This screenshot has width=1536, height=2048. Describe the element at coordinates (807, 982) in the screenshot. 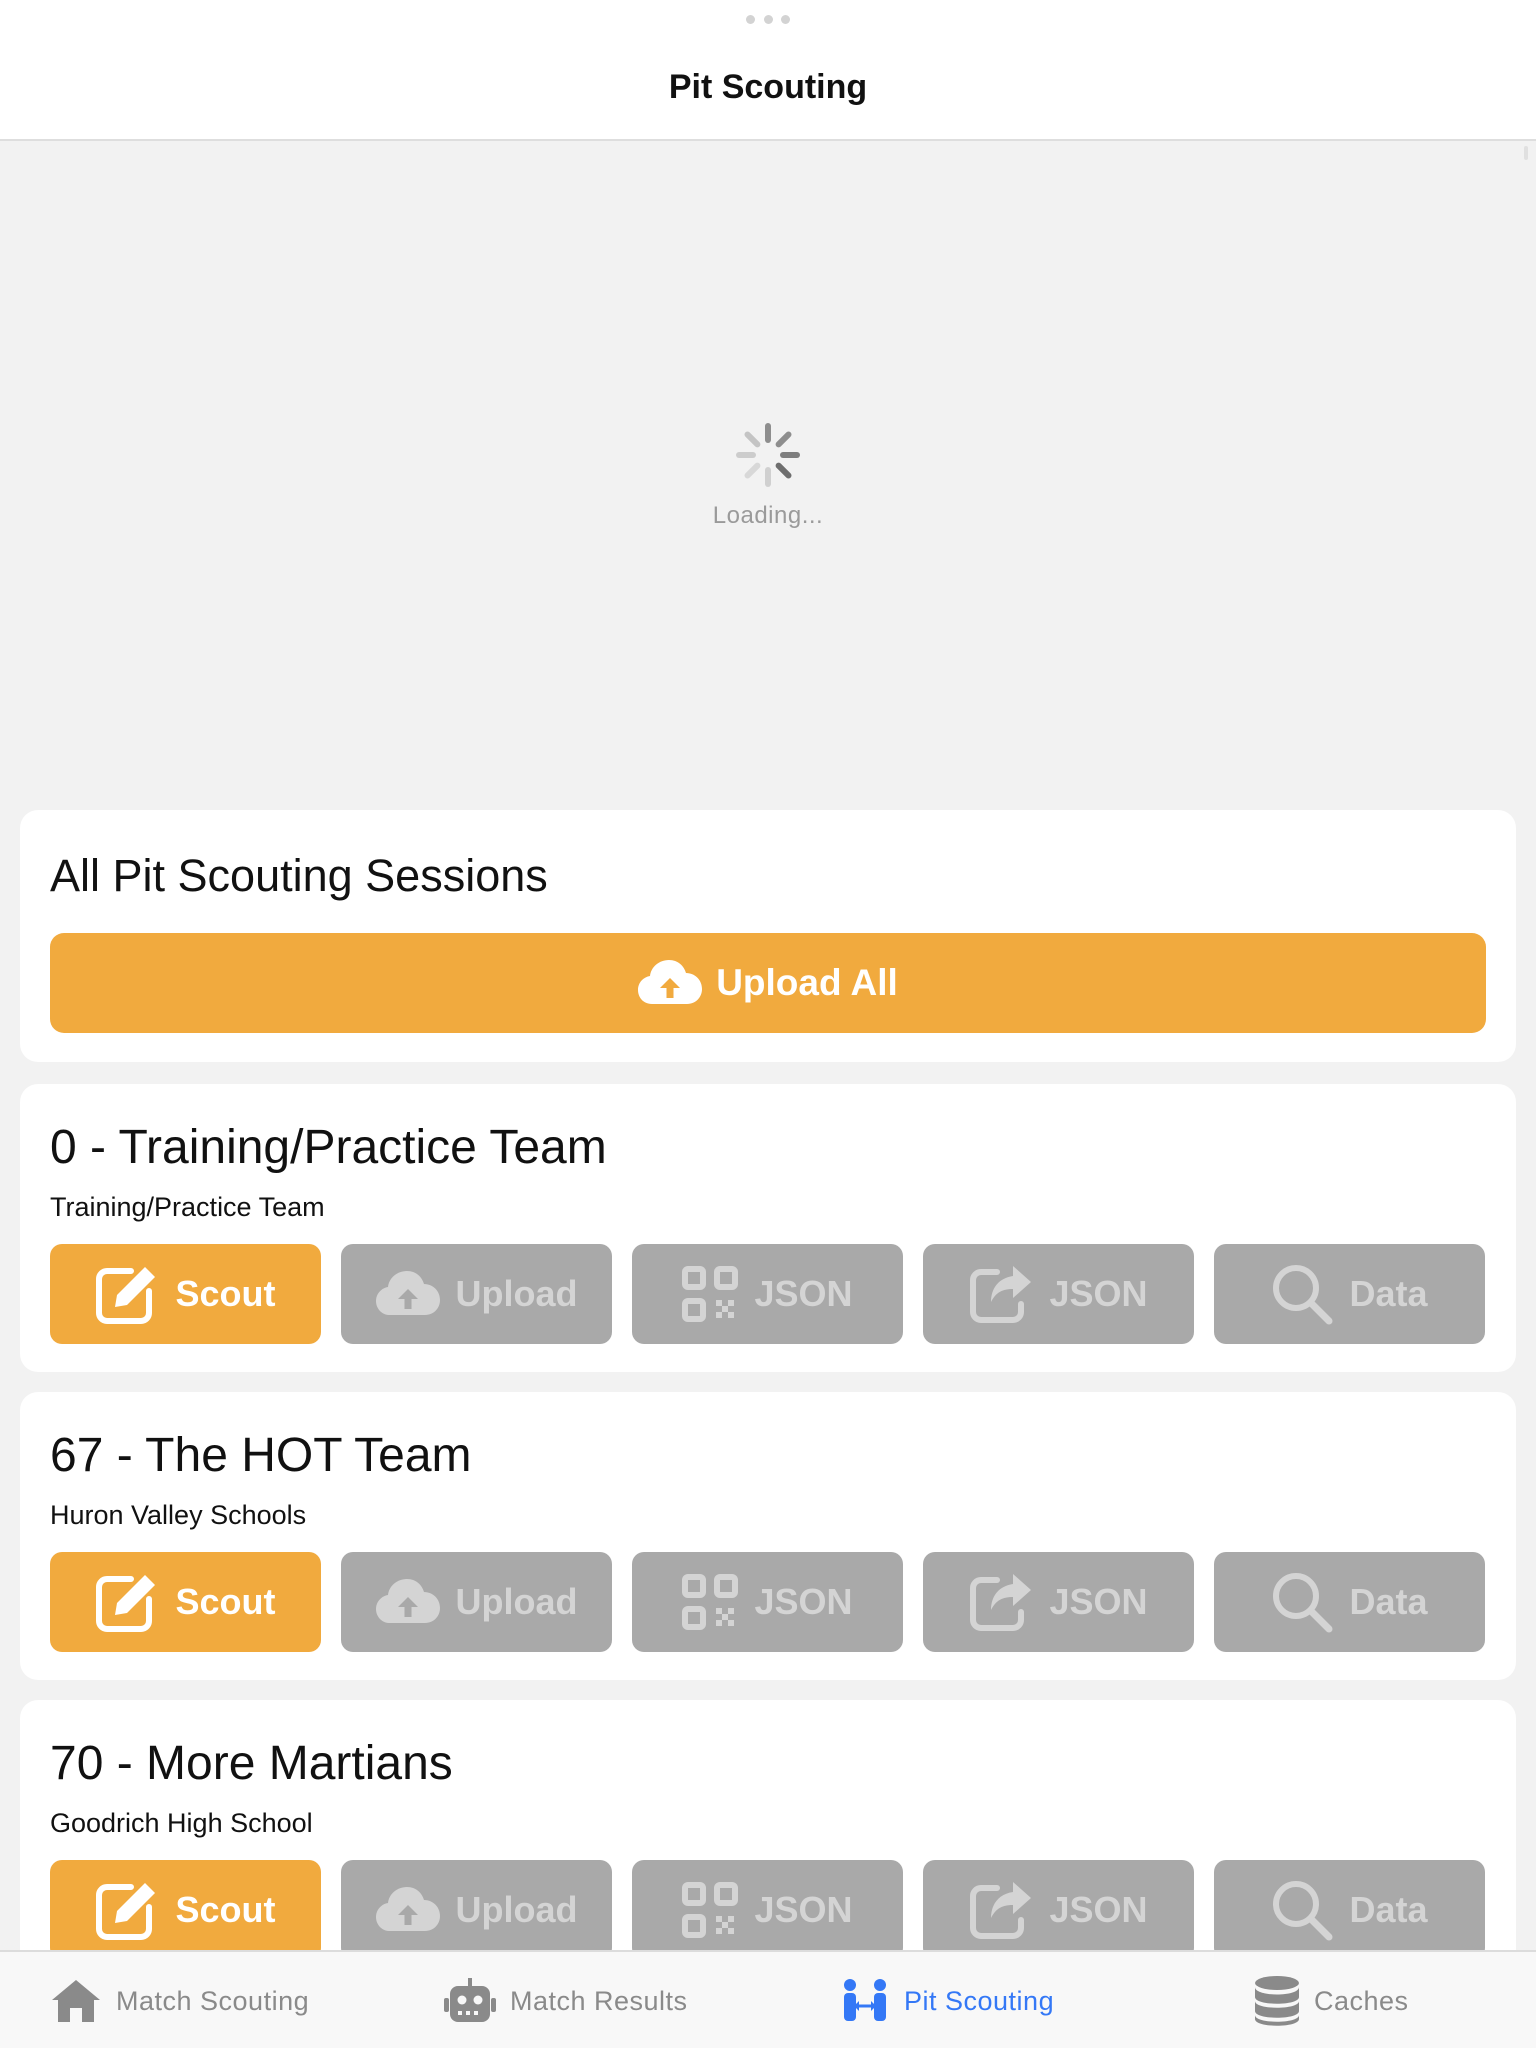

I see `upload-all-label: Upload All` at that location.